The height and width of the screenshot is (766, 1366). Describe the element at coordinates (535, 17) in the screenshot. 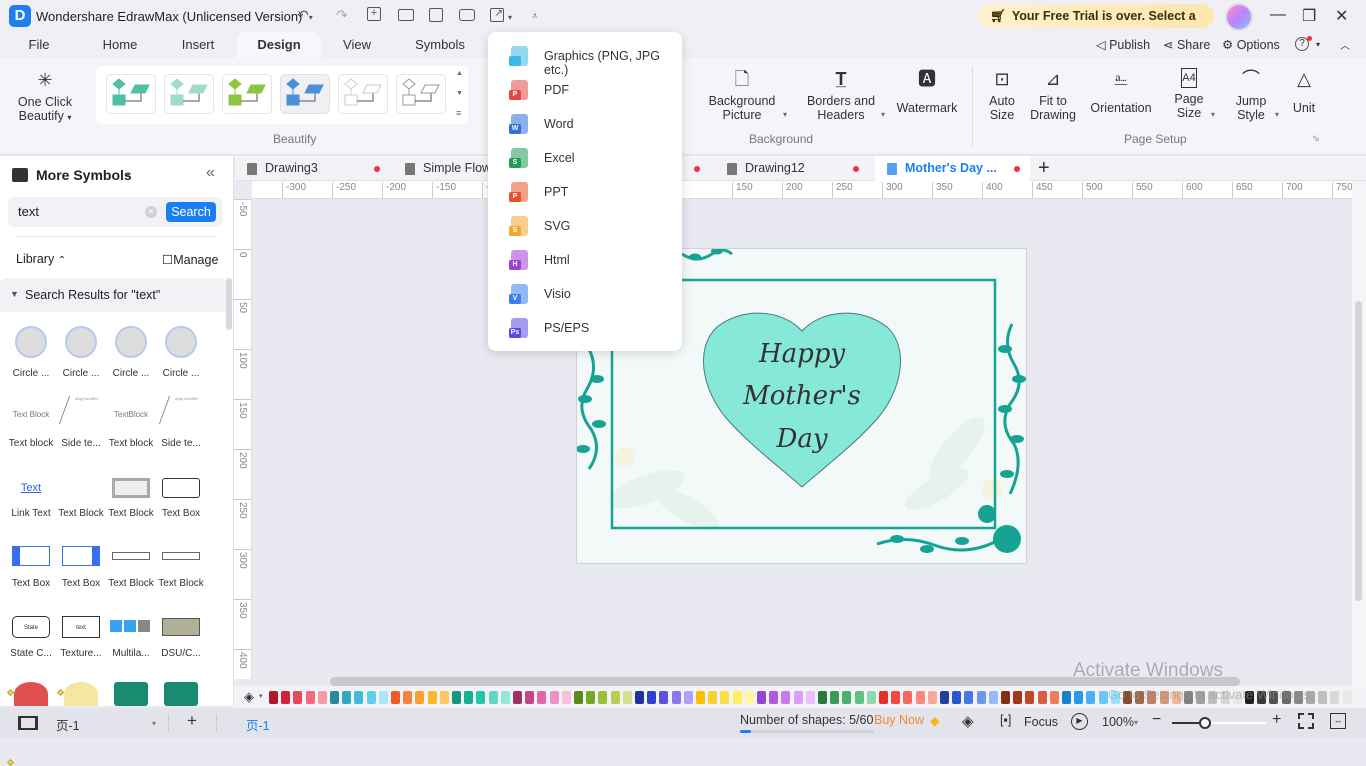

I see `customize-toolbar-icon: ⩡` at that location.